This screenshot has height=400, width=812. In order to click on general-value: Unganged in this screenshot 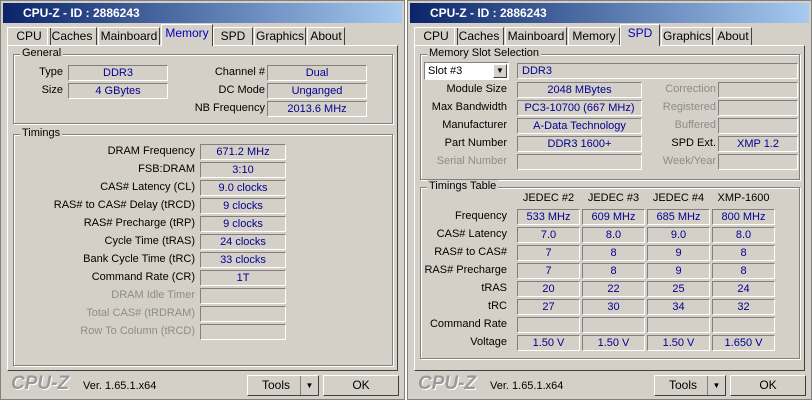, I will do `click(317, 91)`.